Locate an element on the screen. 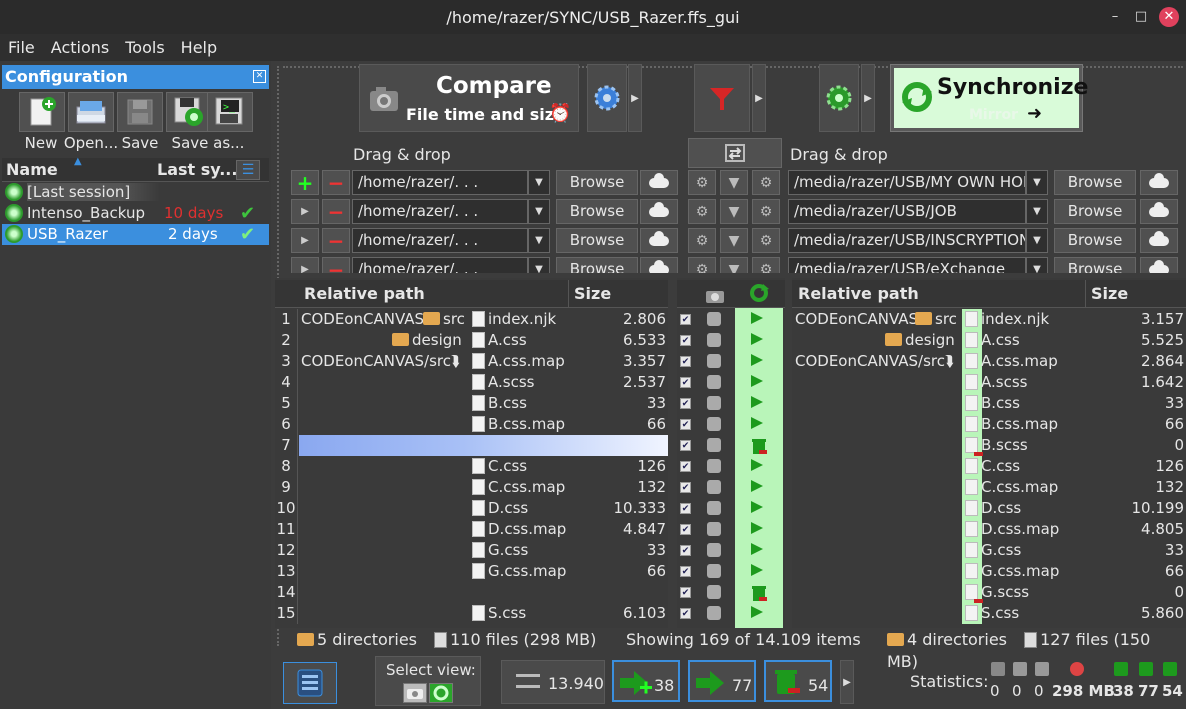 Image resolution: width=1186 pixels, height=709 pixels. col-relative-path-right: Relative path is located at coordinates (858, 294).